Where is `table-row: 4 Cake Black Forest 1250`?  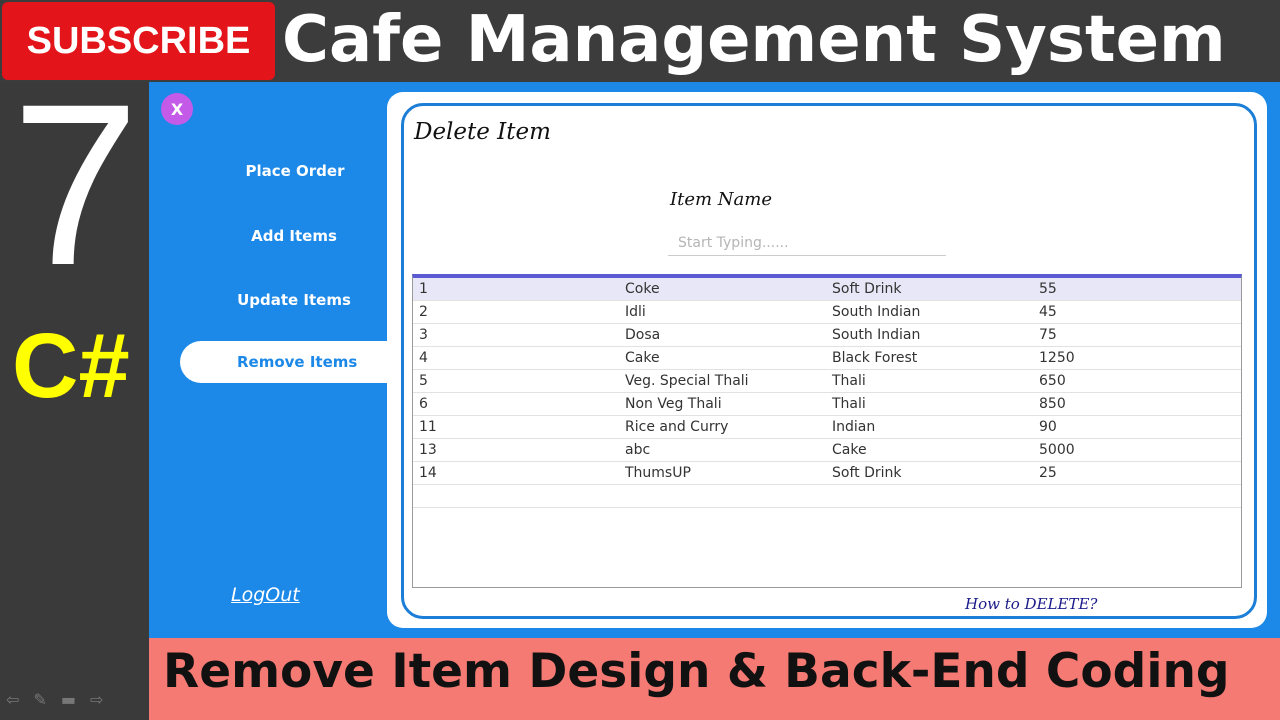
table-row: 4 Cake Black Forest 1250 is located at coordinates (827, 358).